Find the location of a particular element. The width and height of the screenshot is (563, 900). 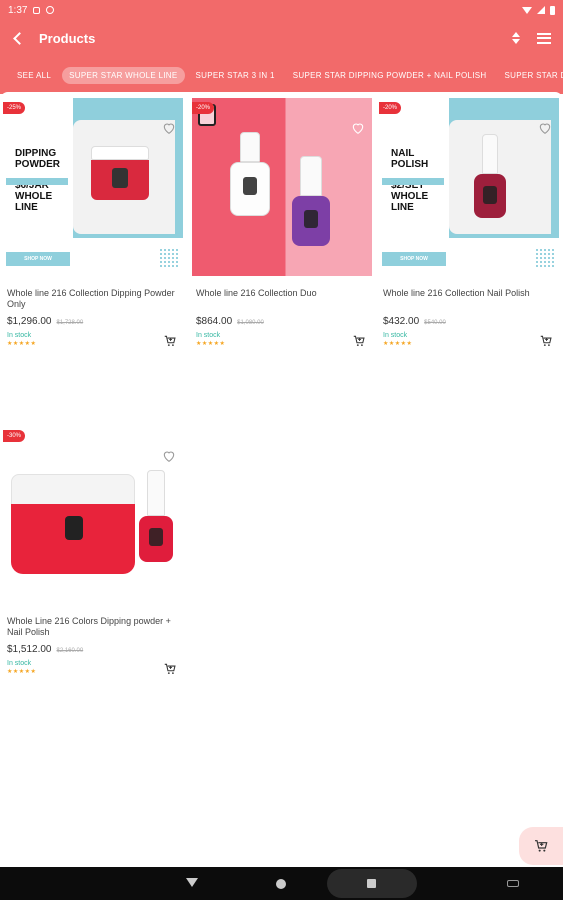

discount-badge: -25% is located at coordinates (14, 108).